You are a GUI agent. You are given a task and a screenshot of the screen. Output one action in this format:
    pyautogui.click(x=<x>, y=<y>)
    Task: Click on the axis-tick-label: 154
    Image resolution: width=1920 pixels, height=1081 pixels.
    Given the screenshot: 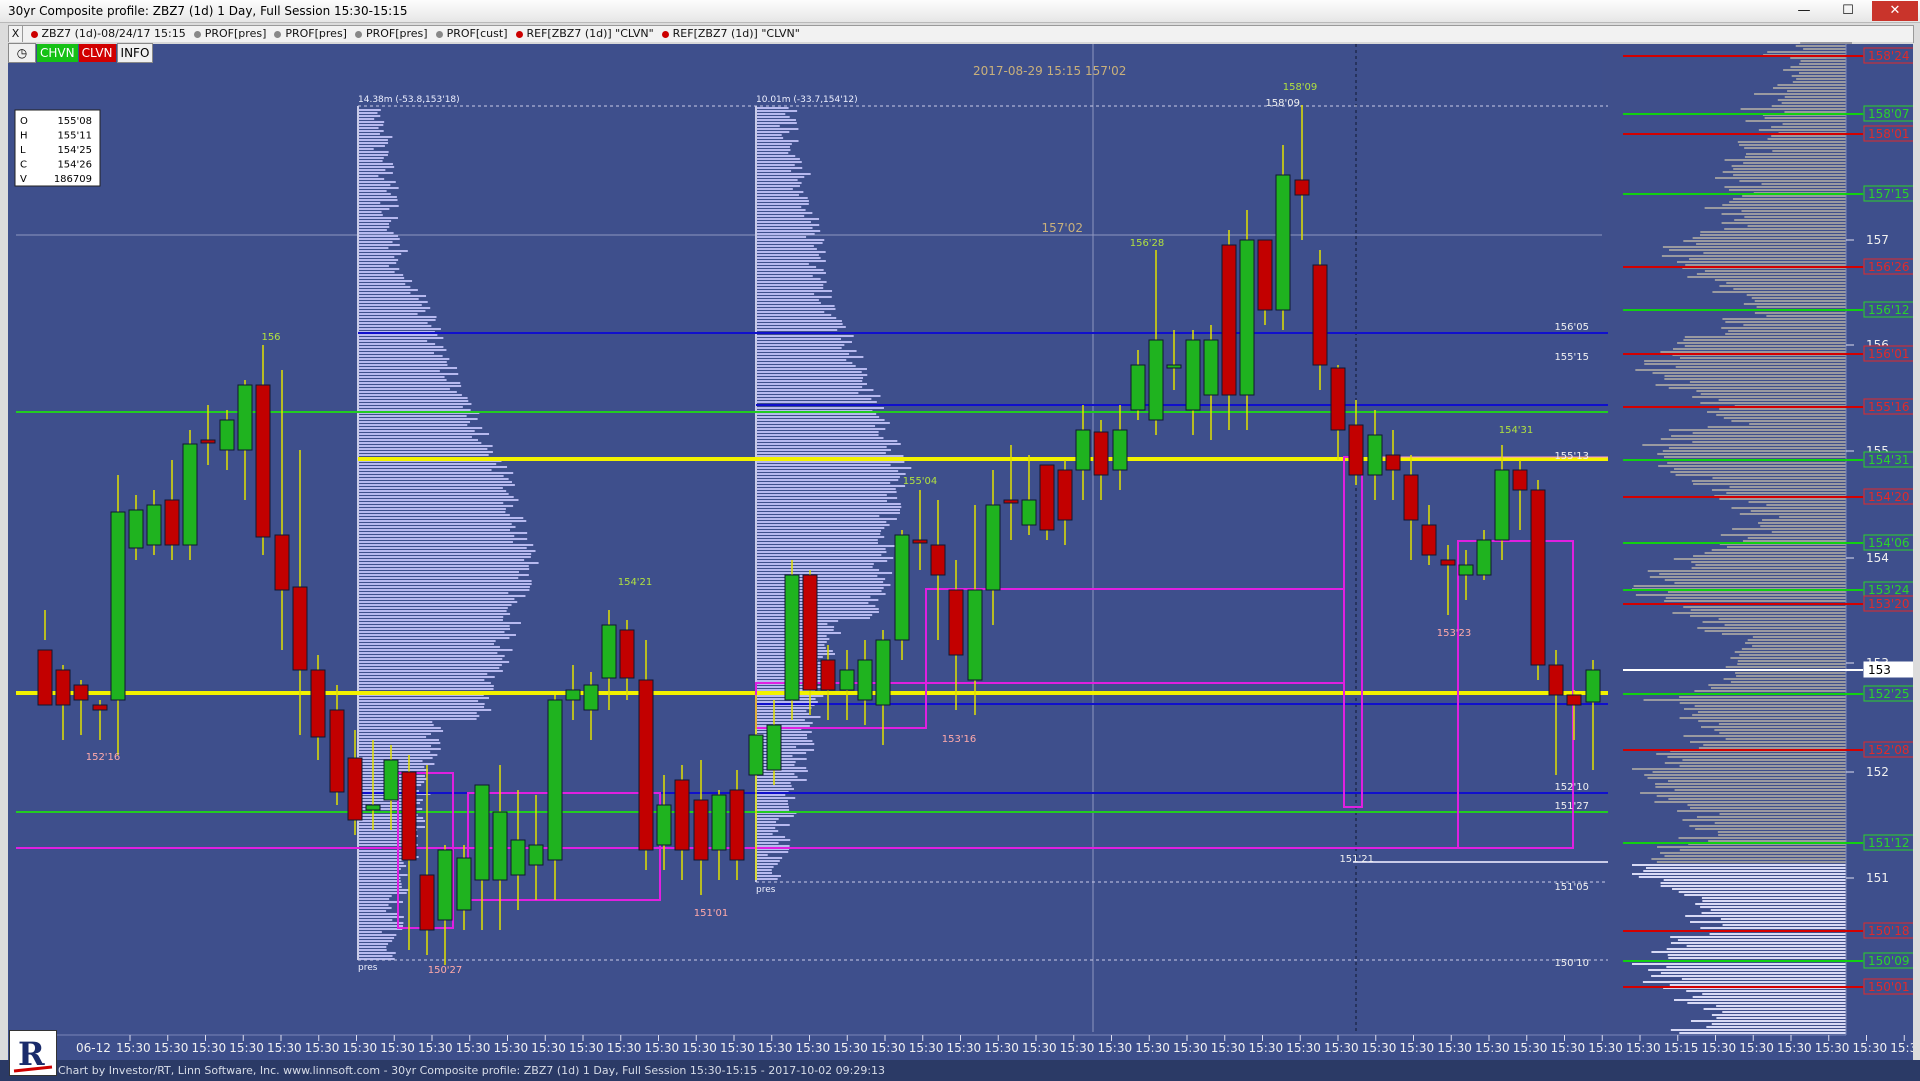 What is the action you would take?
    pyautogui.click(x=1877, y=558)
    